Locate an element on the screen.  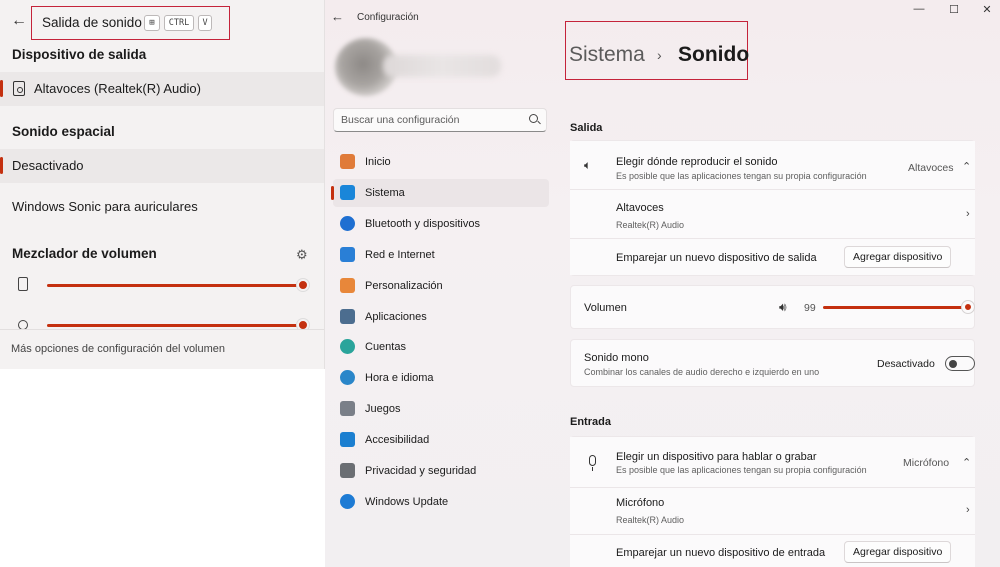
volume-mixer-header: Mezclador de volumen is located at coordinates (84, 253).